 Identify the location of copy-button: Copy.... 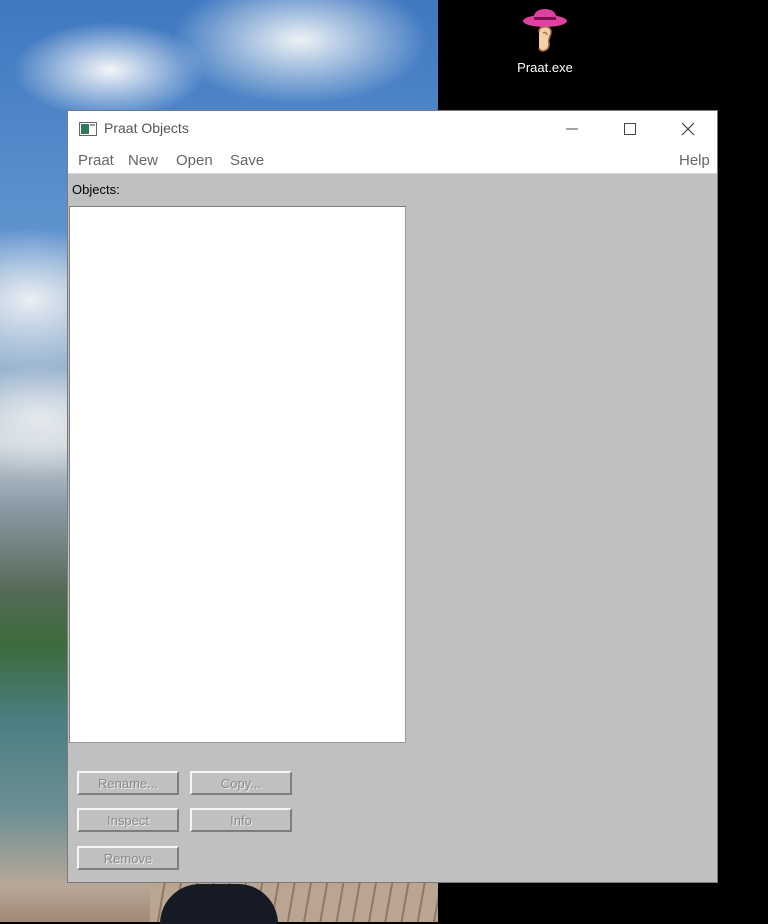
(241, 783).